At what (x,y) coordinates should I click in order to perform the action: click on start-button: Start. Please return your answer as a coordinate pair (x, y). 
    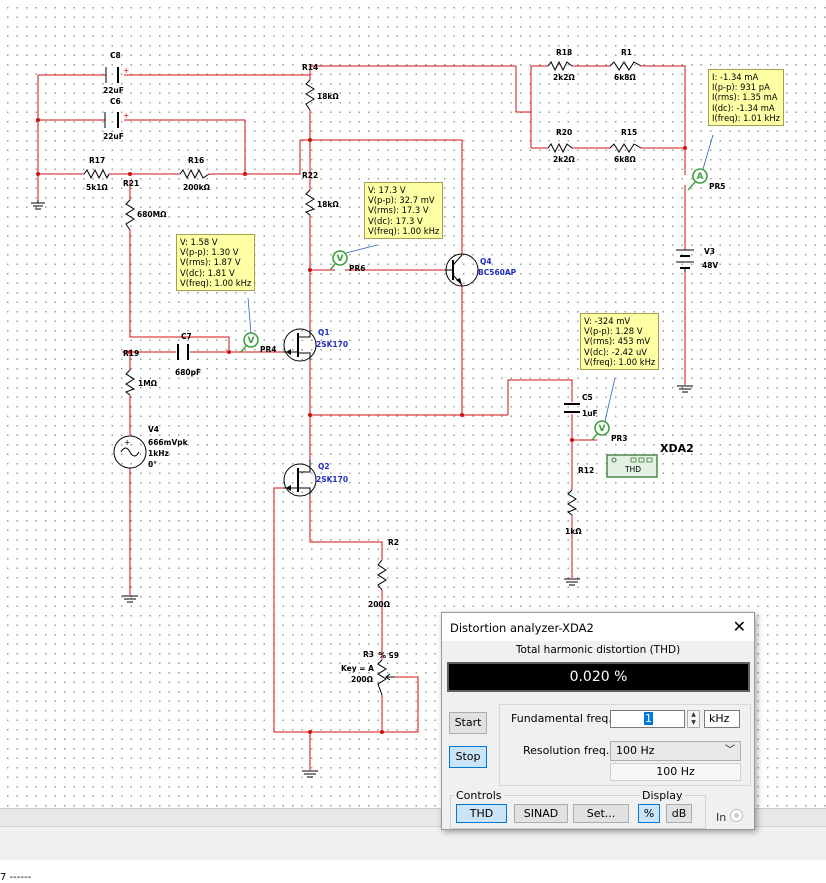
    Looking at the image, I should click on (468, 723).